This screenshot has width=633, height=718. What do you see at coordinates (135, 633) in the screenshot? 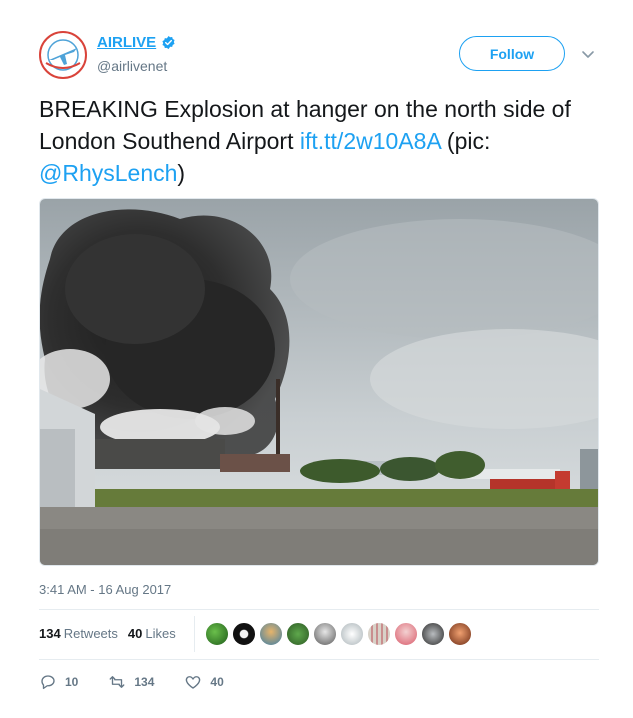
I see `likes-count: 40` at bounding box center [135, 633].